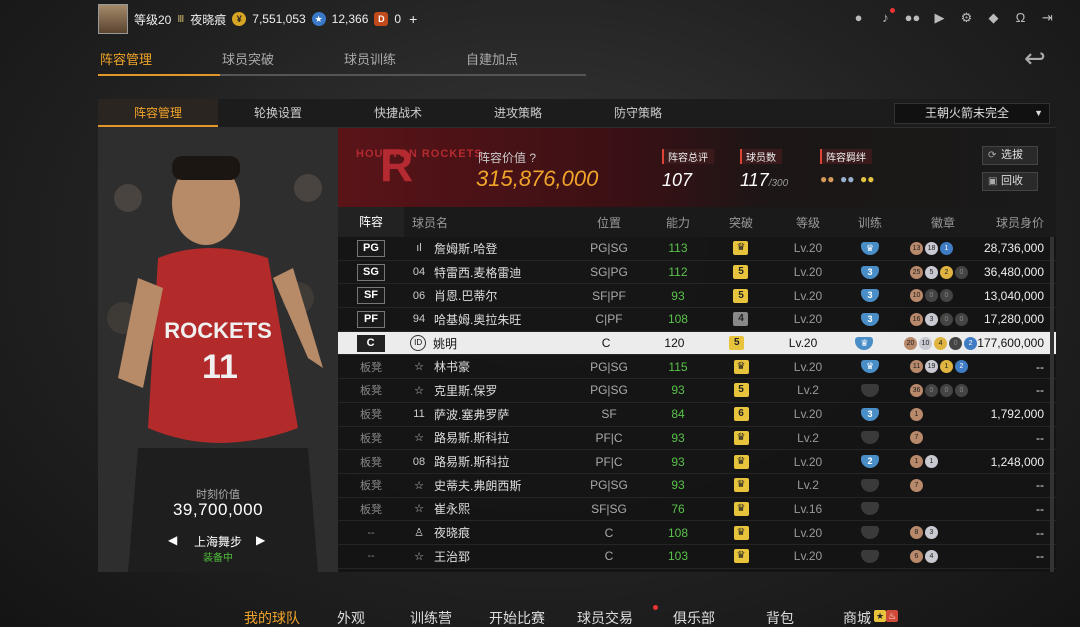 The height and width of the screenshot is (627, 1080). I want to click on col-breakthrough: 突破, so click(741, 222).